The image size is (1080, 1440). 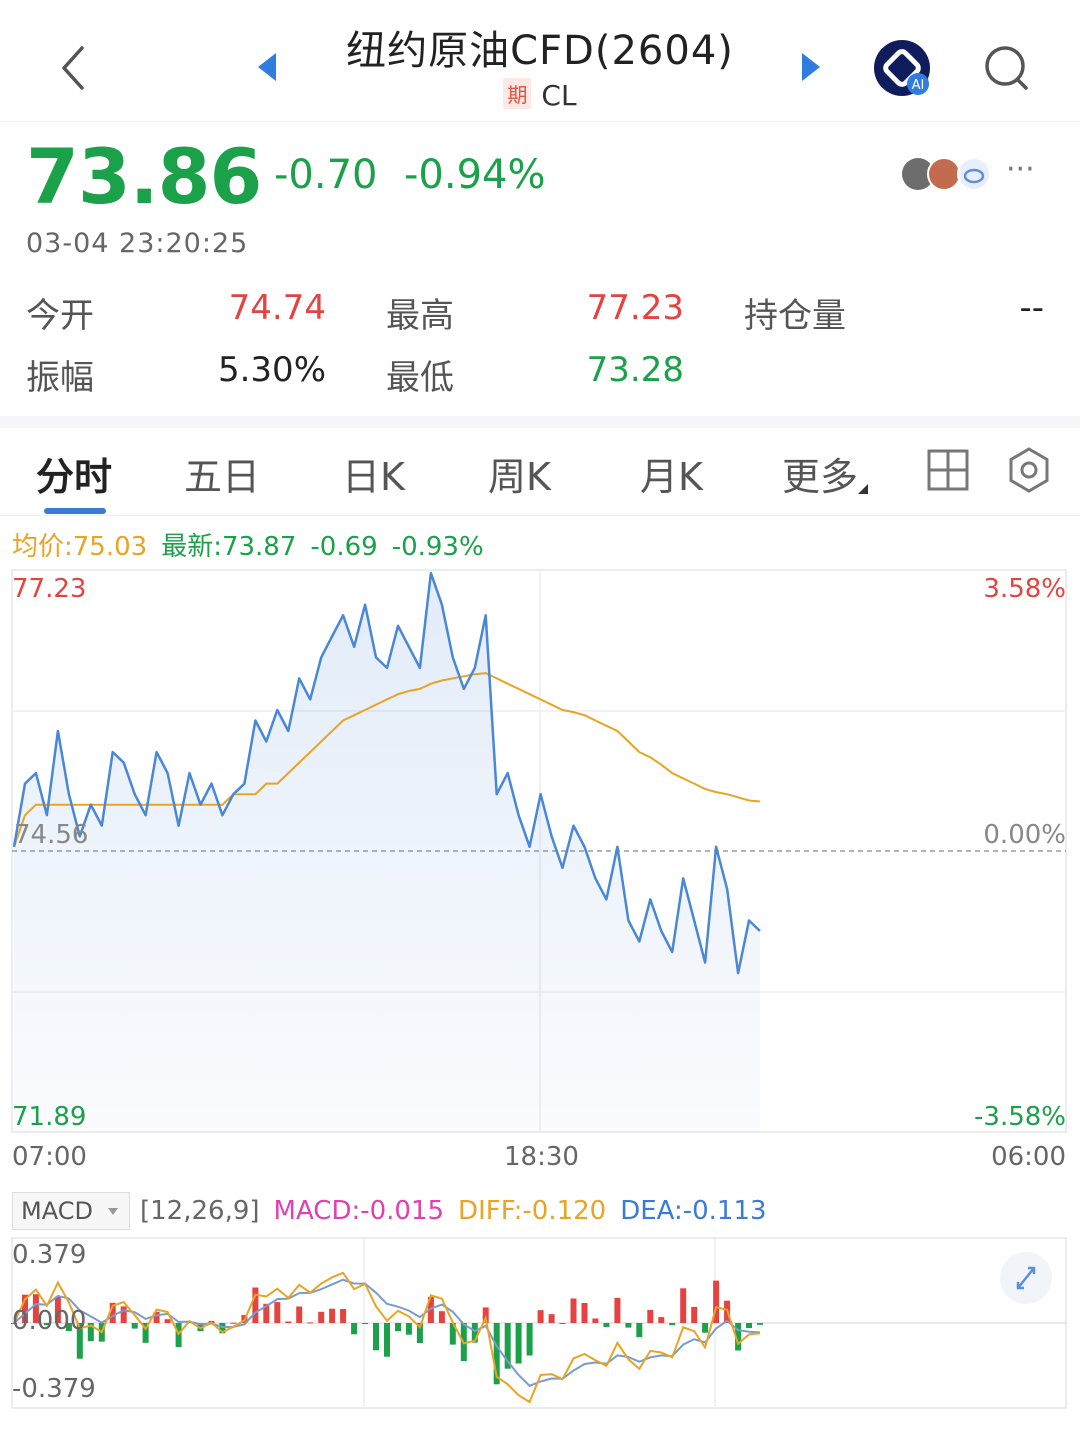 I want to click on pct-axis-zero-label: 0.00%, so click(x=1024, y=835).